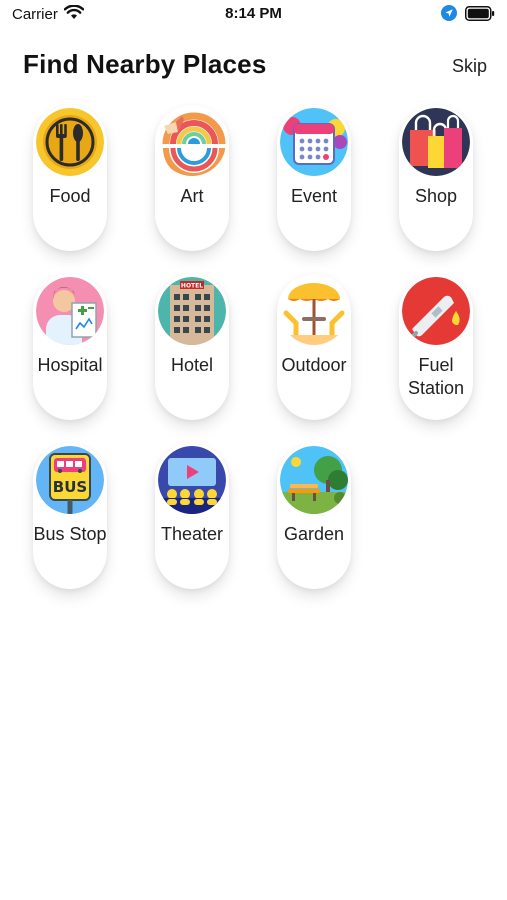 Image resolution: width=507 pixels, height=900 pixels. Describe the element at coordinates (192, 534) in the screenshot. I see `place-label: Theater` at that location.